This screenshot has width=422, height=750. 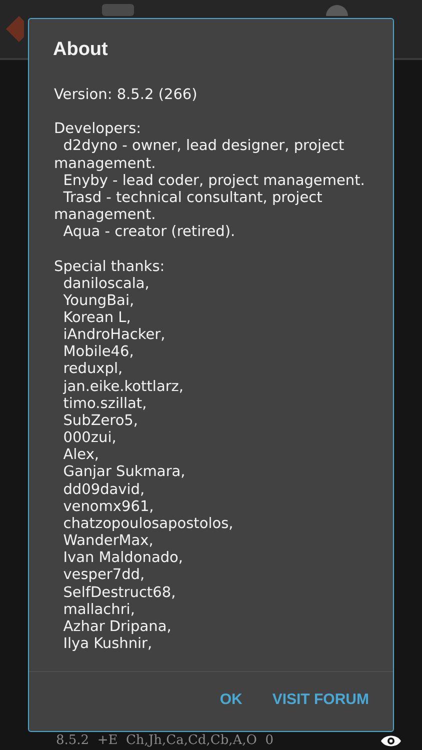 I want to click on contributor-name: YoungBai,, so click(x=99, y=301).